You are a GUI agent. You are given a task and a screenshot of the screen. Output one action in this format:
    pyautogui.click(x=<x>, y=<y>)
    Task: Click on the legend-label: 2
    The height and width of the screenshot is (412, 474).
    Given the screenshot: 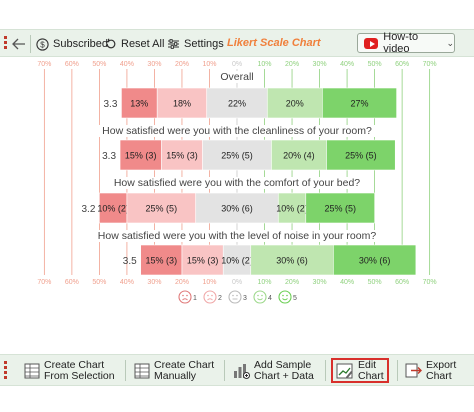 What is the action you would take?
    pyautogui.click(x=220, y=298)
    